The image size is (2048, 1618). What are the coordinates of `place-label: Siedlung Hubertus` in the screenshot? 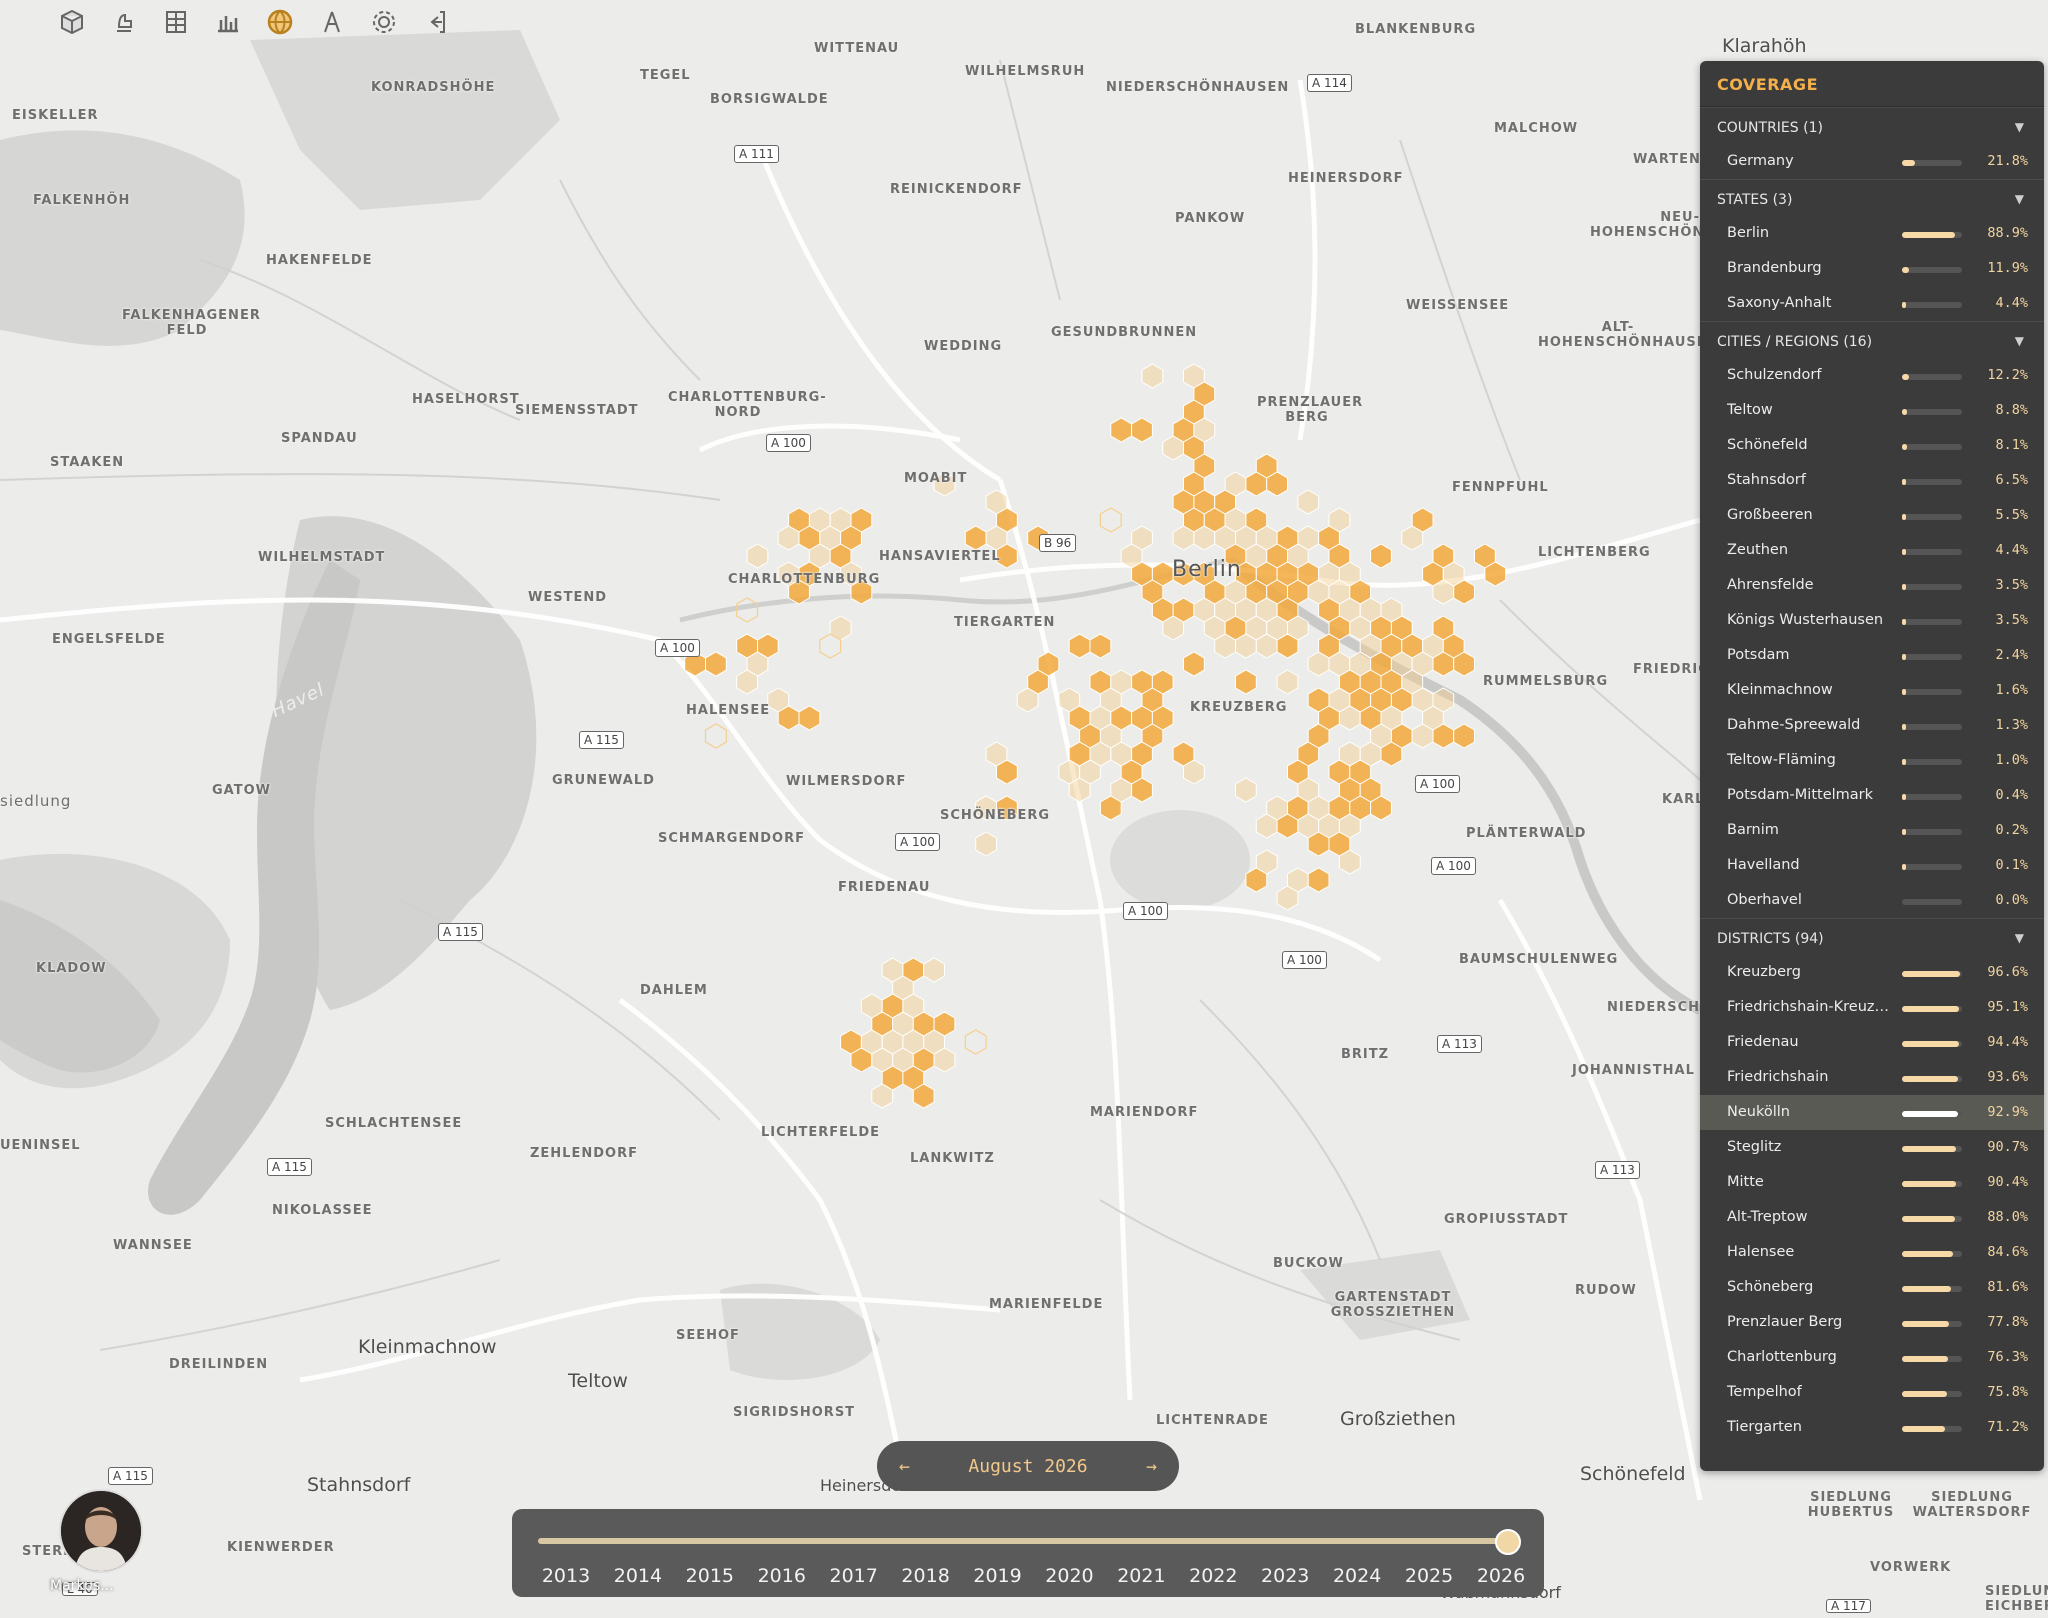 It's located at (1851, 1505).